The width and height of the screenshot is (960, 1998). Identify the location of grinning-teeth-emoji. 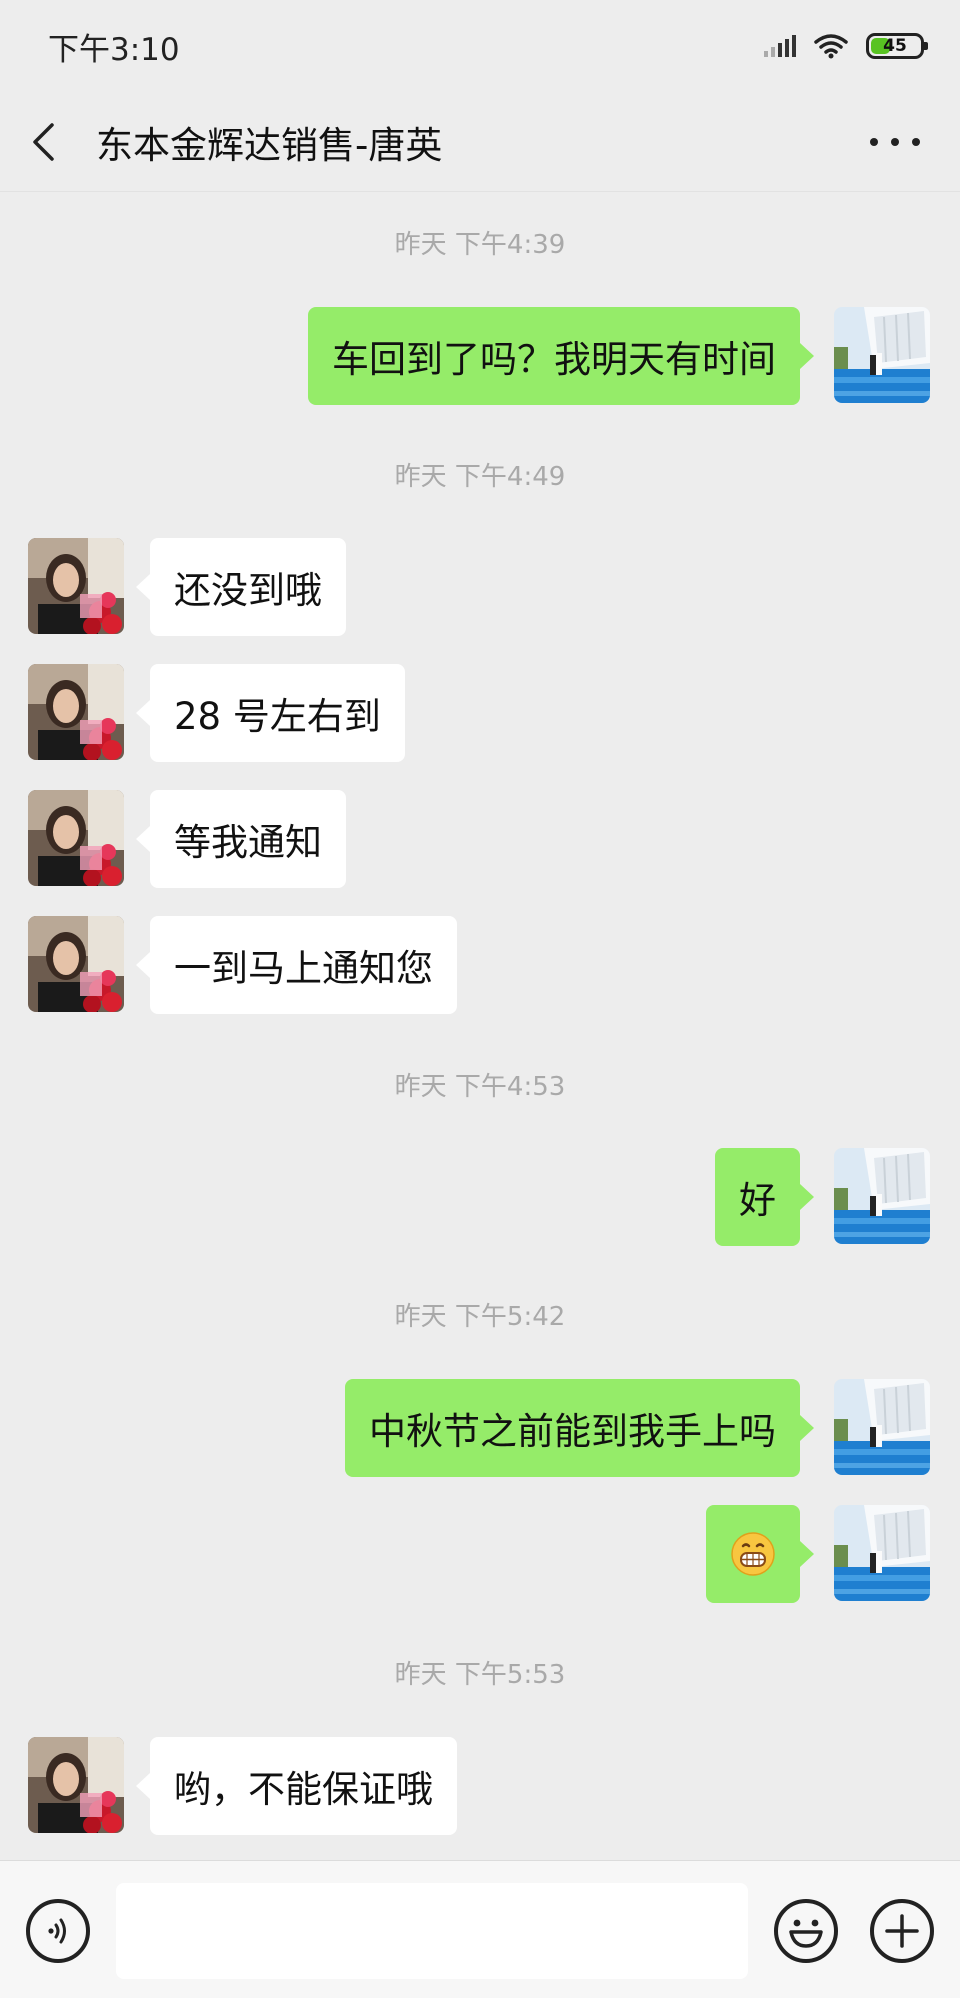
(753, 1554).